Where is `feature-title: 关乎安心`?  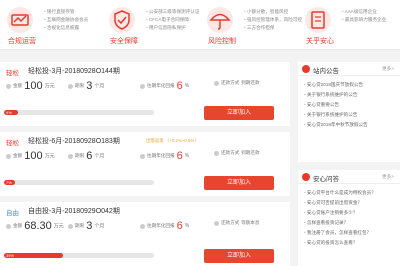
feature-title: 关乎安心 is located at coordinates (320, 41).